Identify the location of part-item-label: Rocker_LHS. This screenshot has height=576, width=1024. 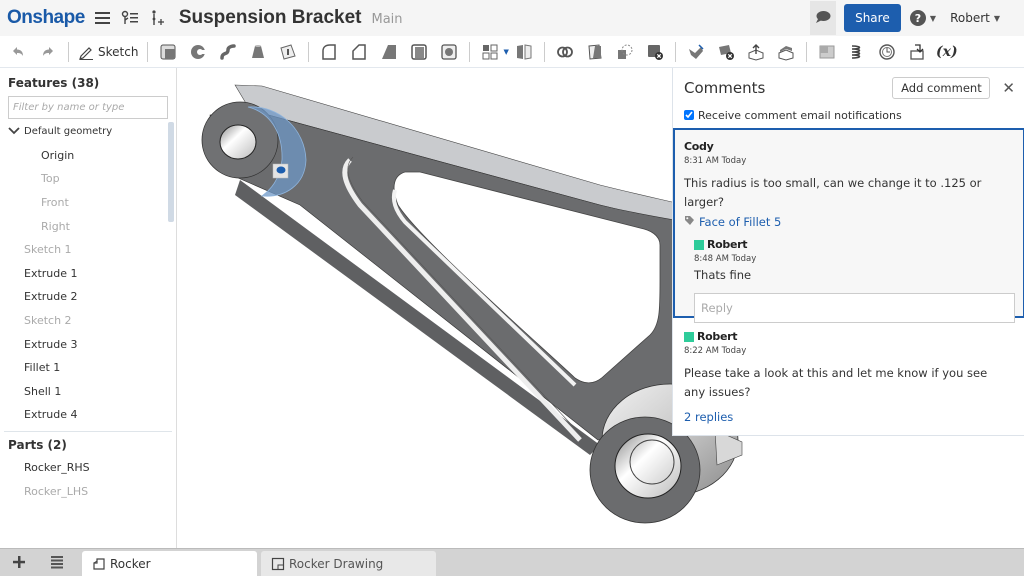
(56, 491).